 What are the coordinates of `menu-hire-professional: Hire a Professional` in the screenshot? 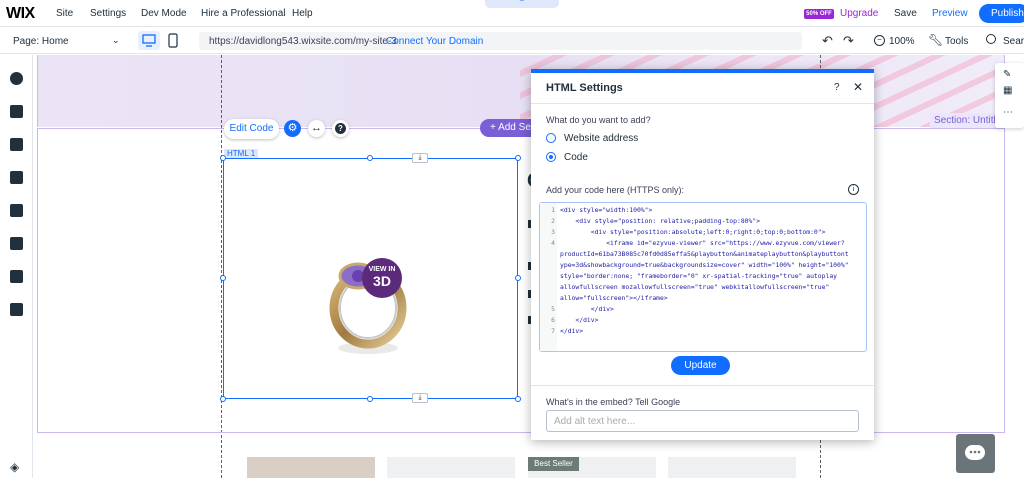 It's located at (243, 13).